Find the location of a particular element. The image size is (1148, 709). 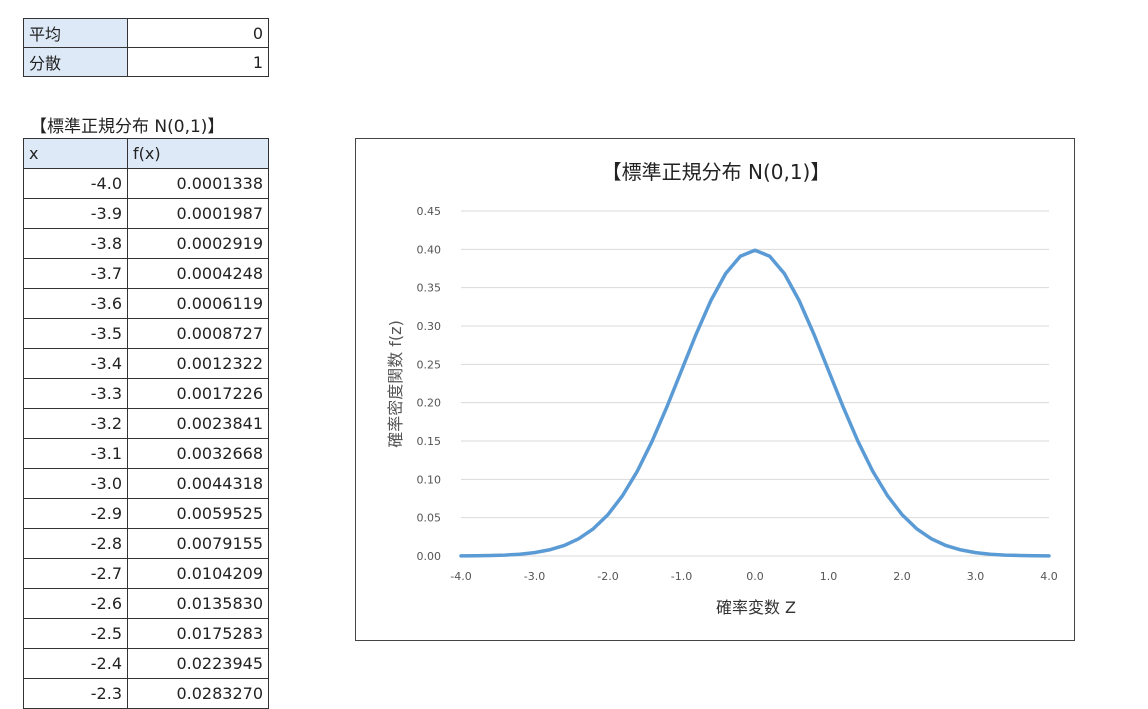

mean-row: 平均 0 is located at coordinates (146, 33).